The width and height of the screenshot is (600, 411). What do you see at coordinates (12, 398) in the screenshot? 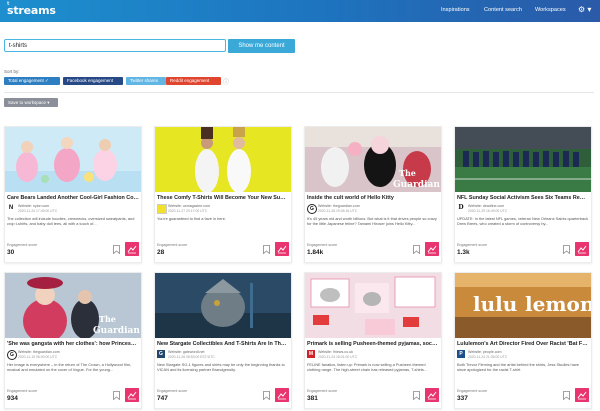
I see `engagement-value: 934` at bounding box center [12, 398].